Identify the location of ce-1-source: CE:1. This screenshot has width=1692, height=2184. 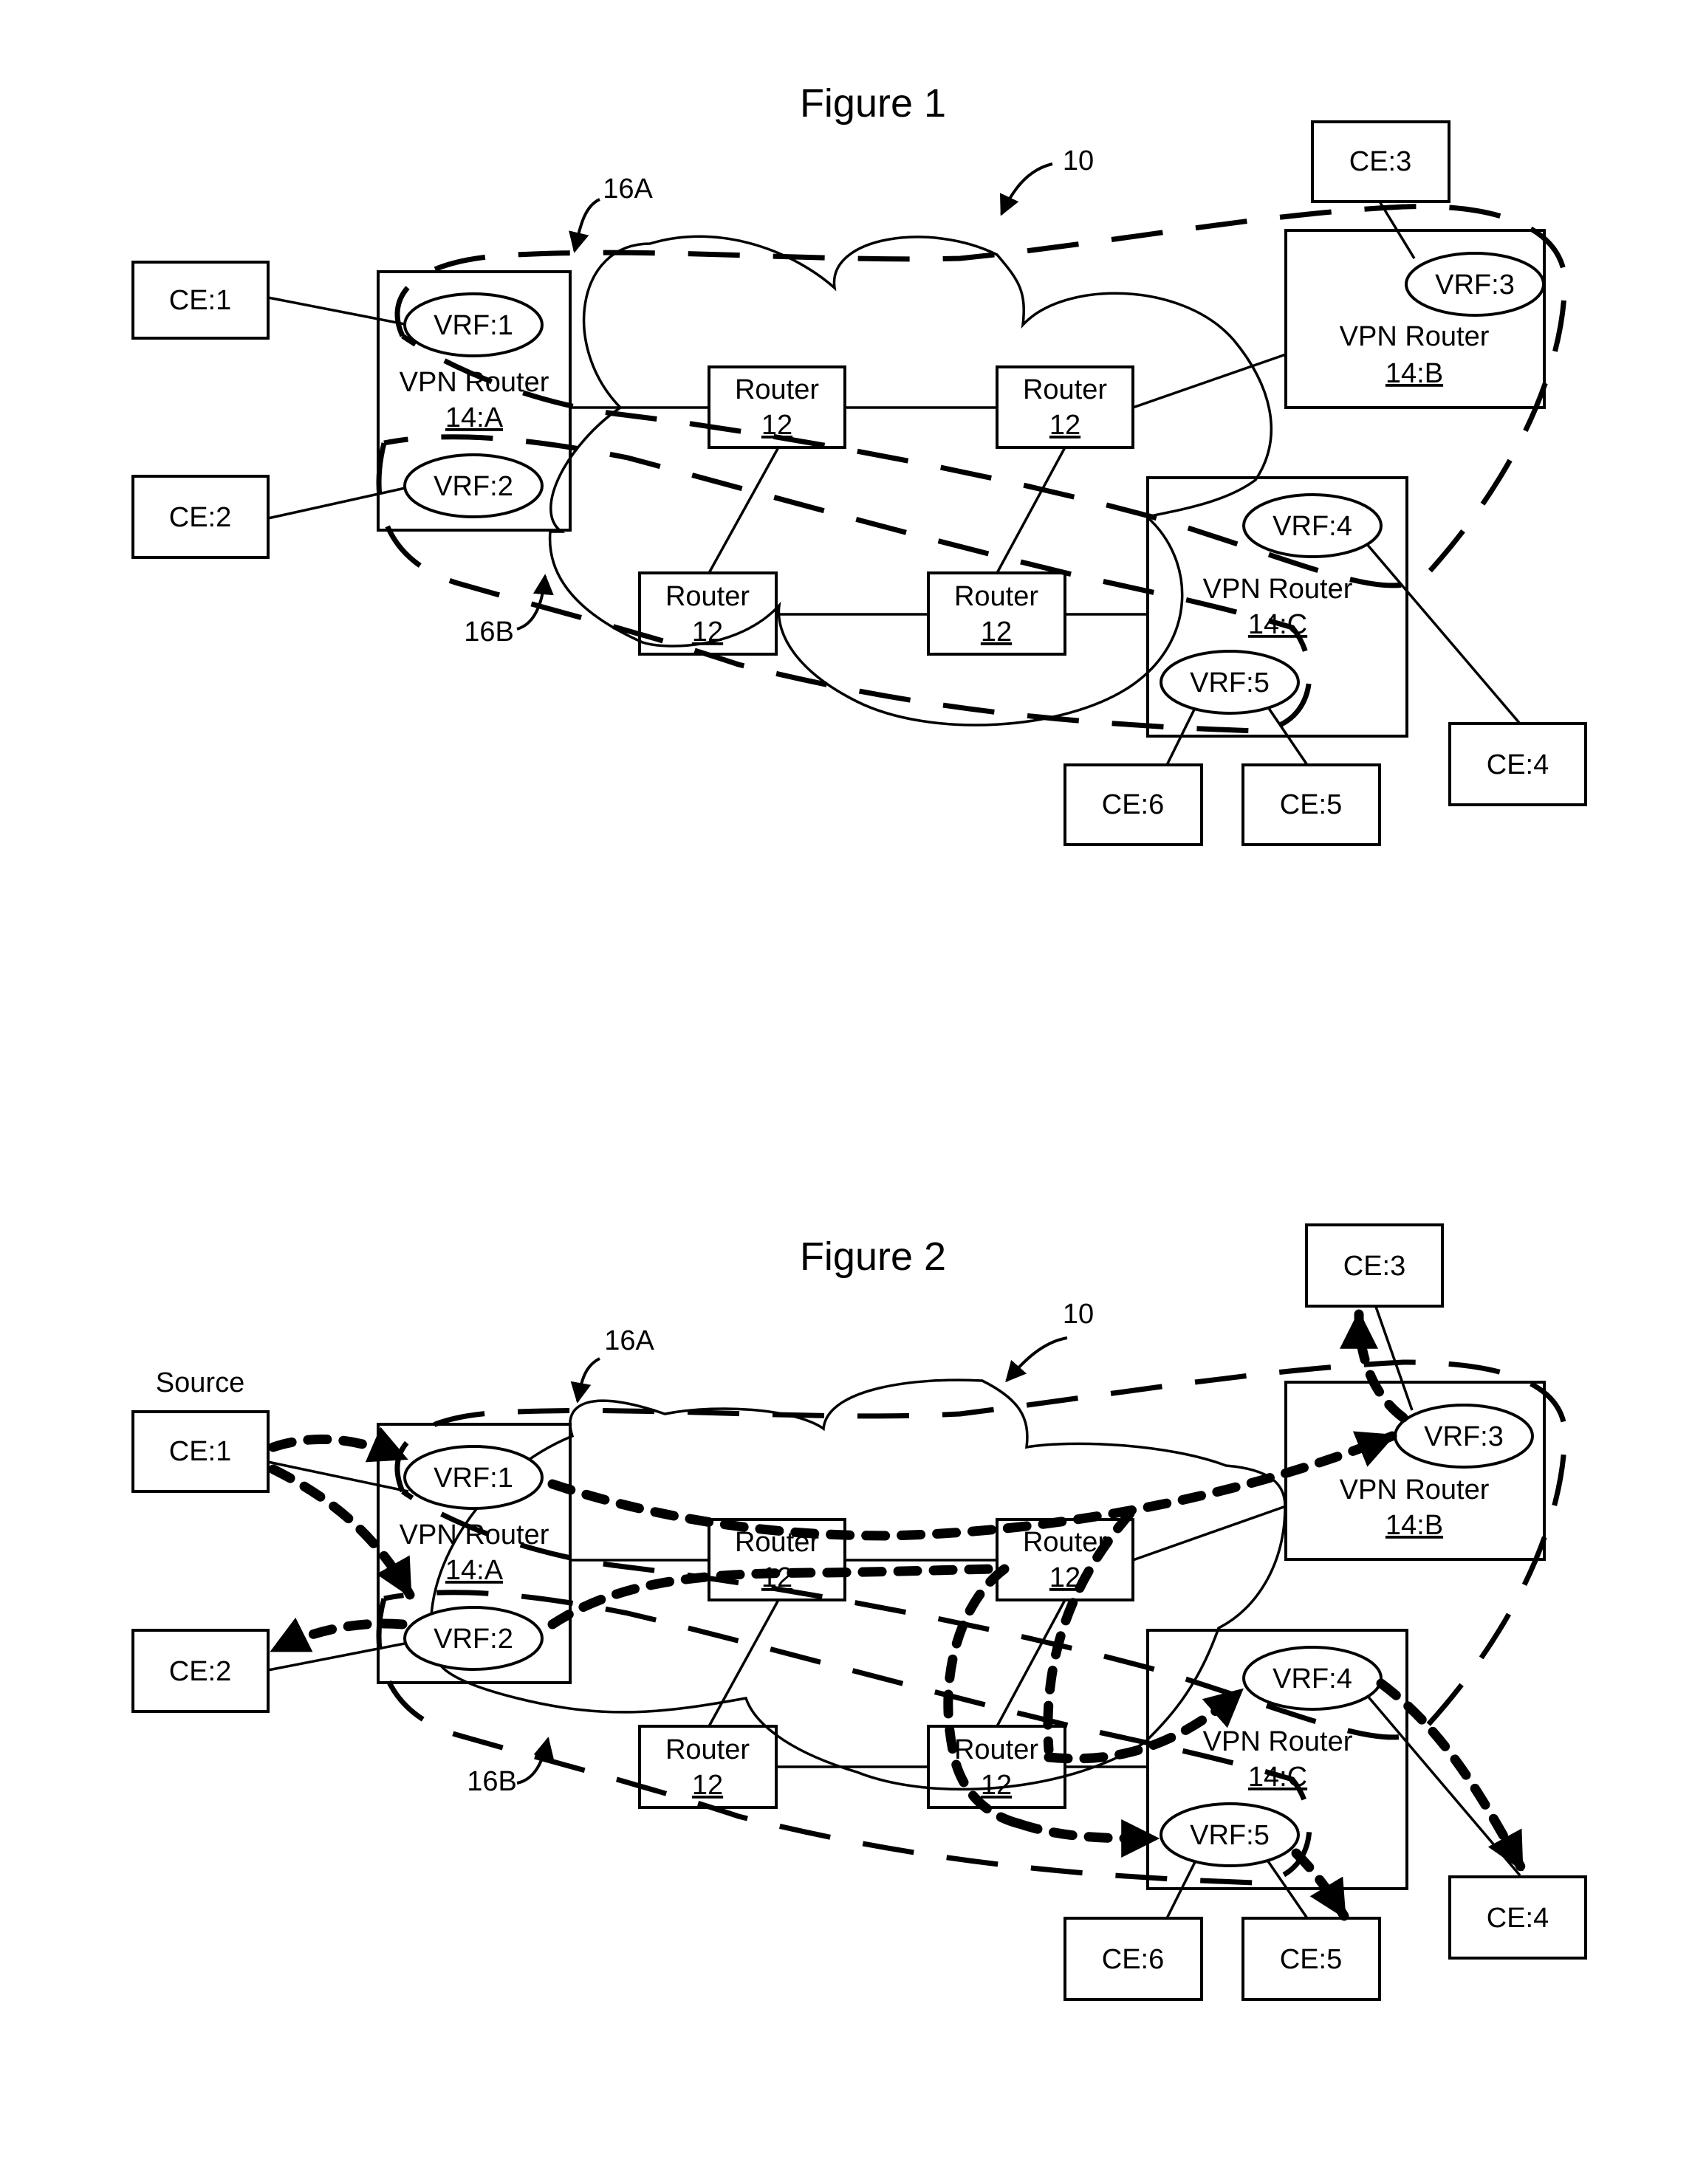
(200, 1451).